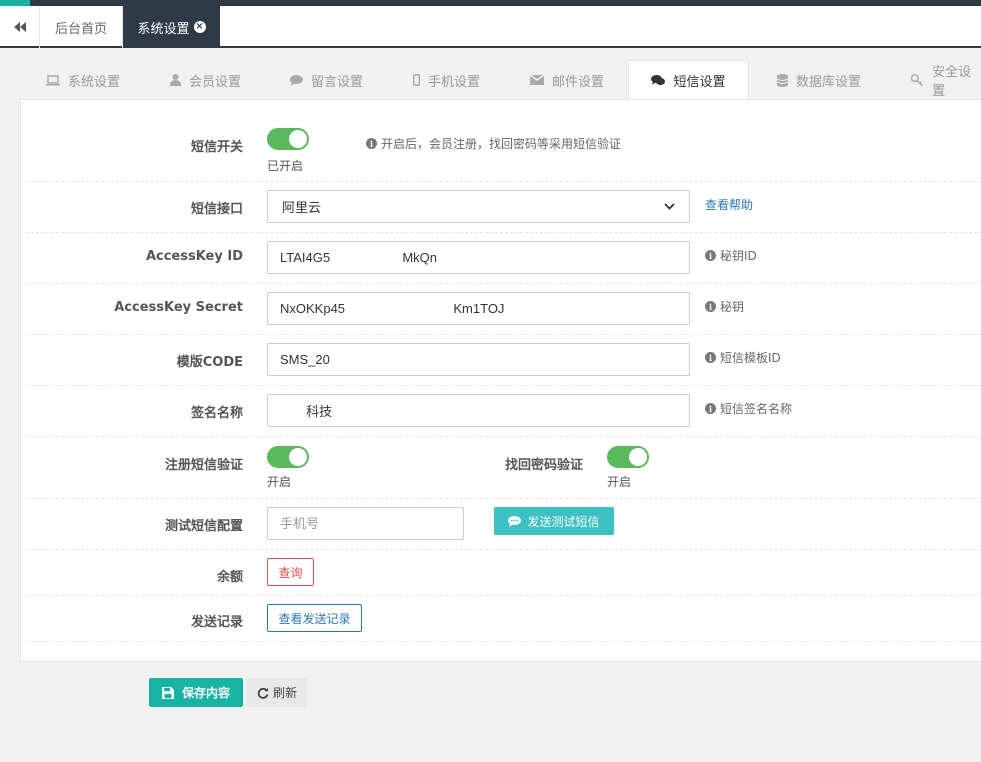 This screenshot has width=981, height=762. What do you see at coordinates (563, 521) in the screenshot?
I see `send-test-sms-label: 发送测试短信` at bounding box center [563, 521].